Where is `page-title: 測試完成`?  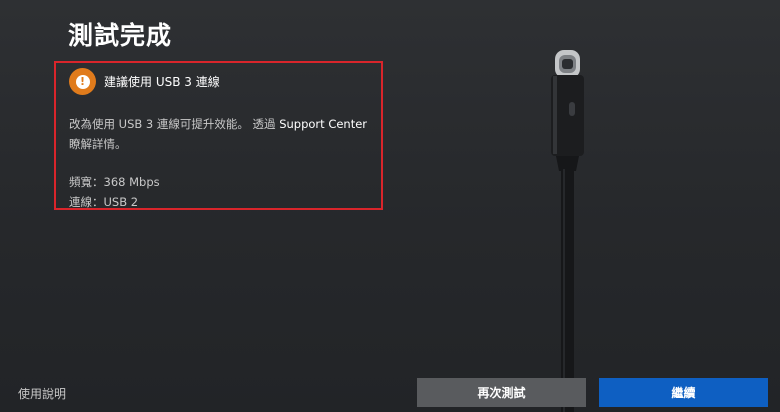
page-title: 測試完成 is located at coordinates (120, 35).